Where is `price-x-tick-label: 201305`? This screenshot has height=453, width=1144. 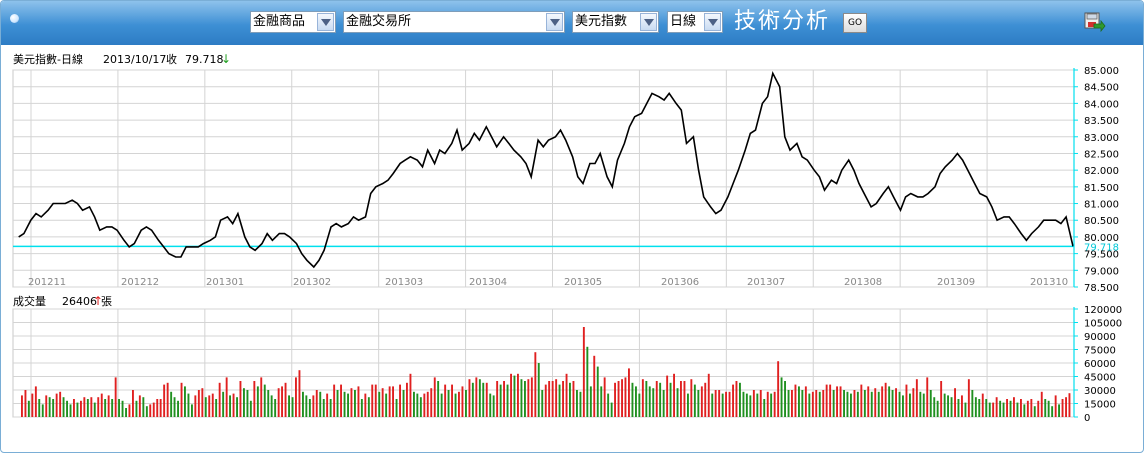
price-x-tick-label: 201305 is located at coordinates (583, 282).